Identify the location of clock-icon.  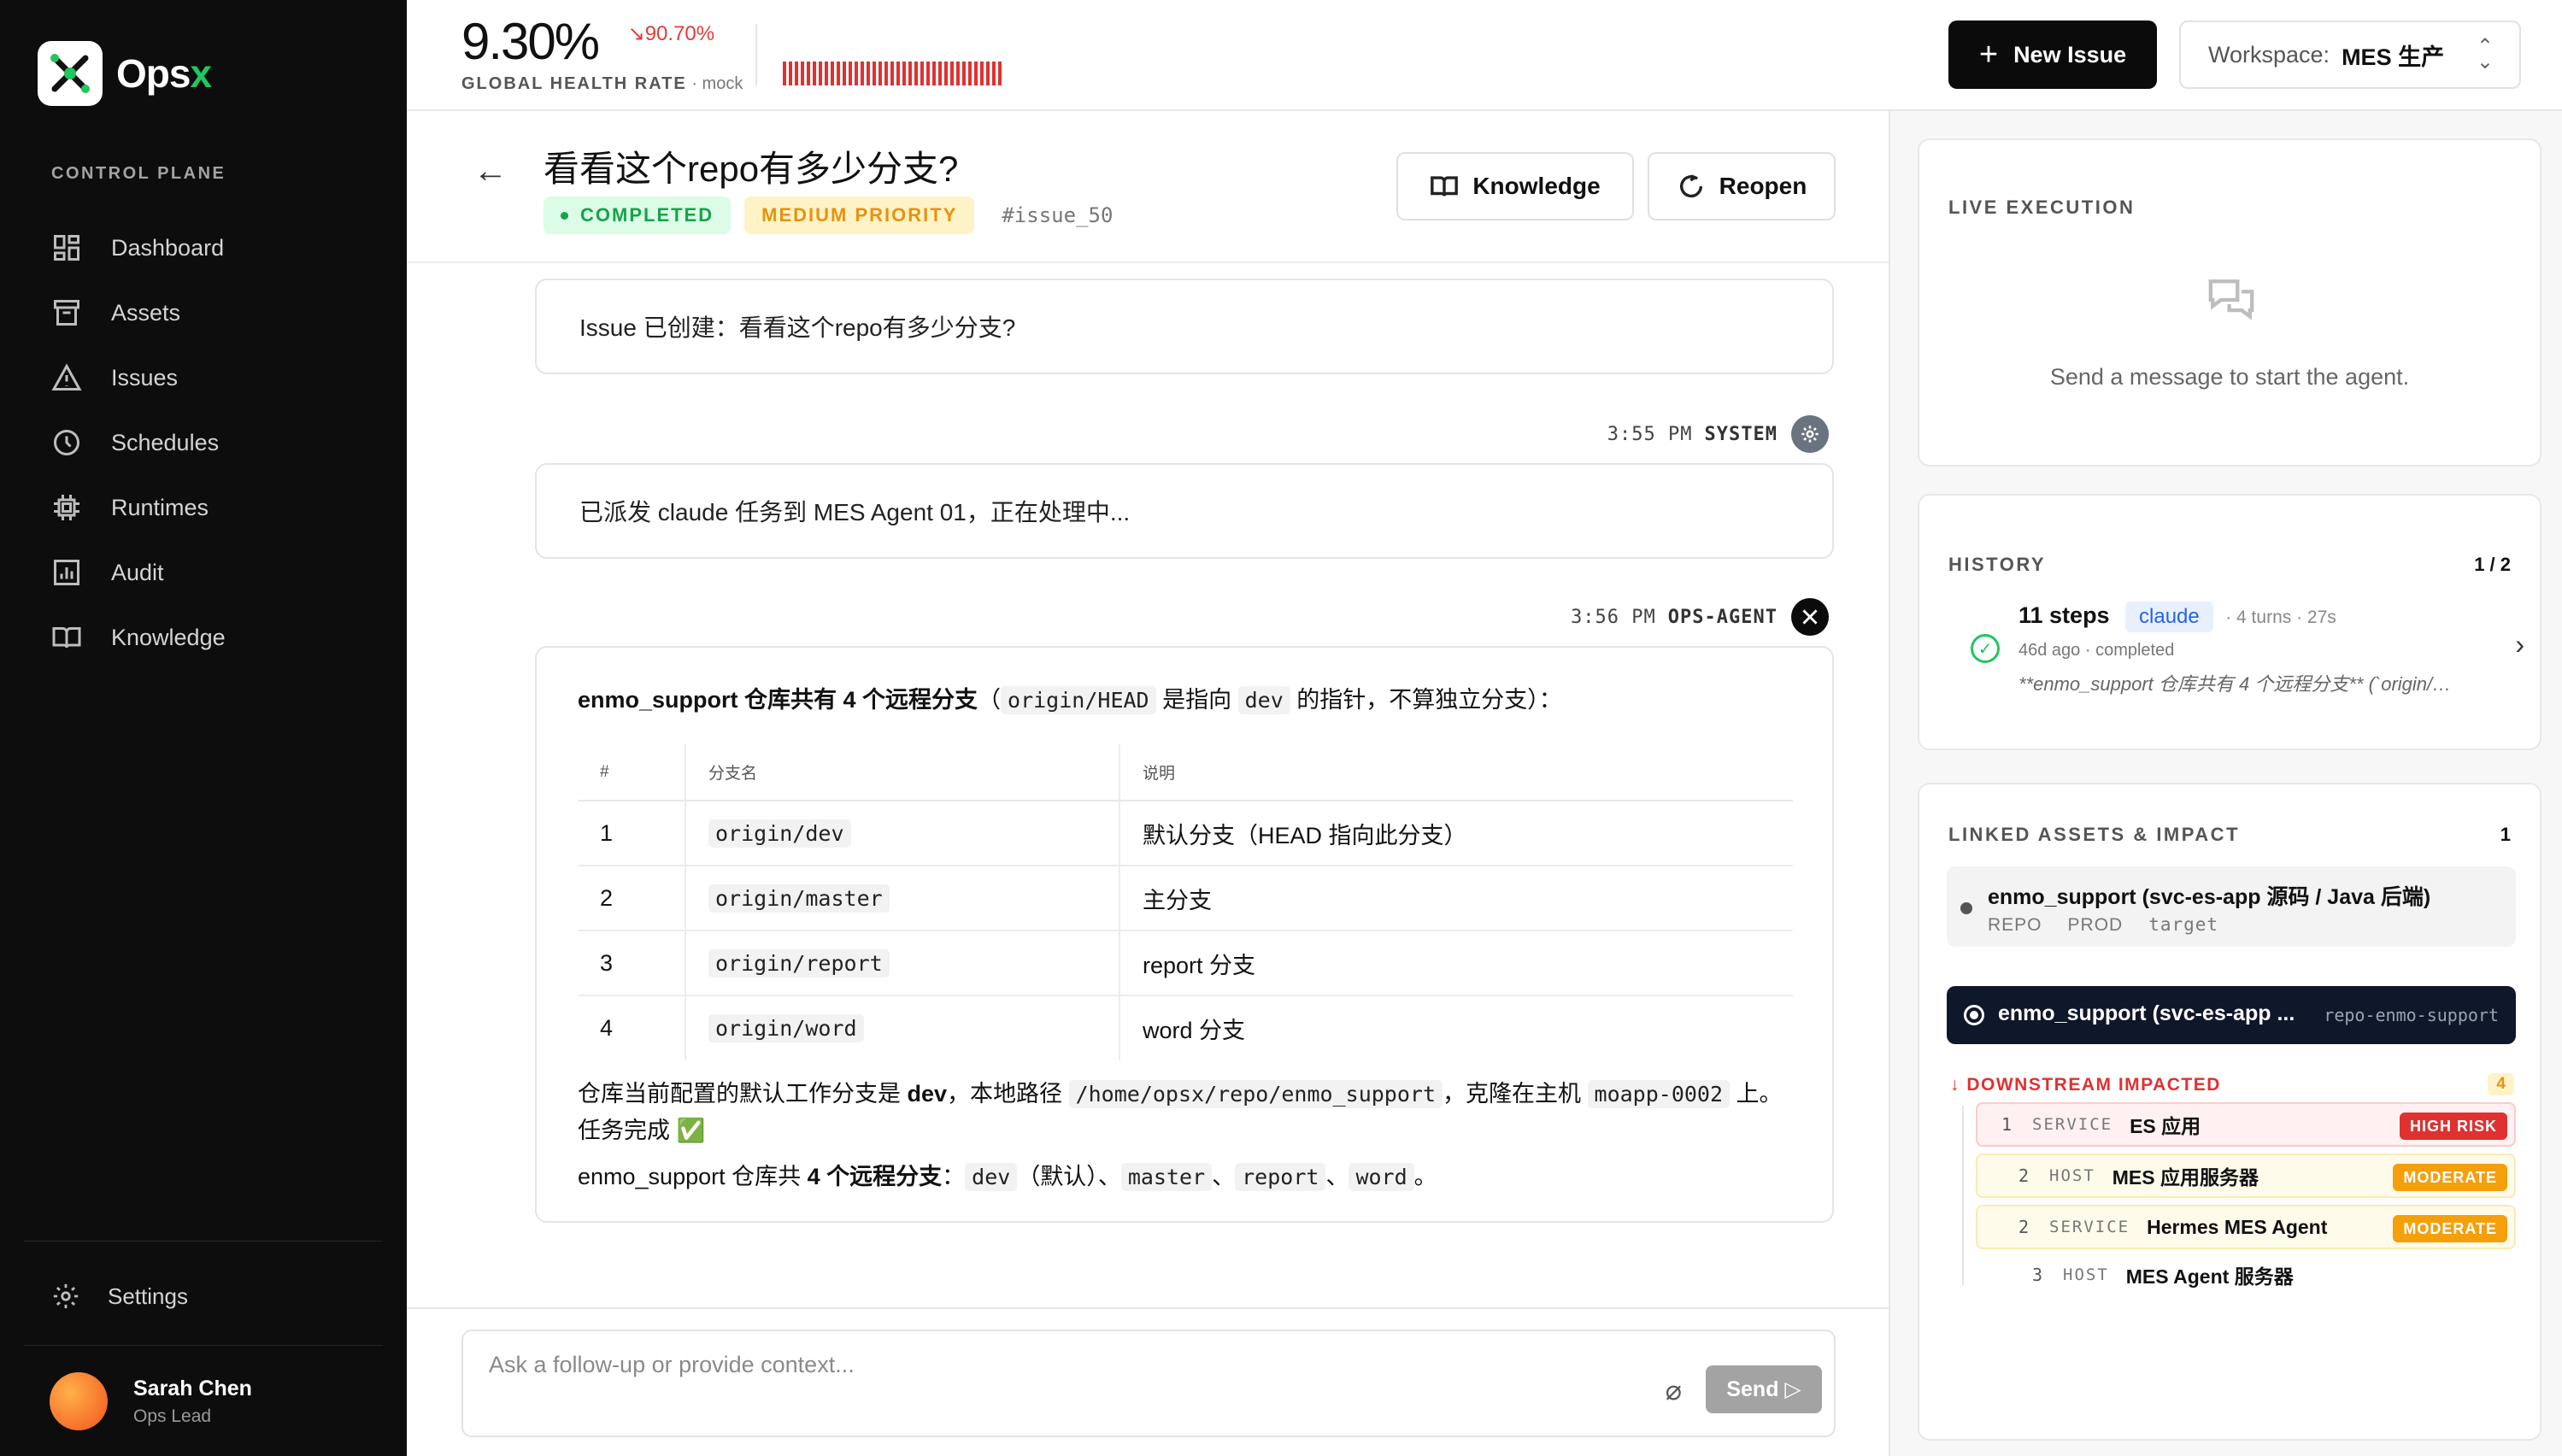
(66, 443).